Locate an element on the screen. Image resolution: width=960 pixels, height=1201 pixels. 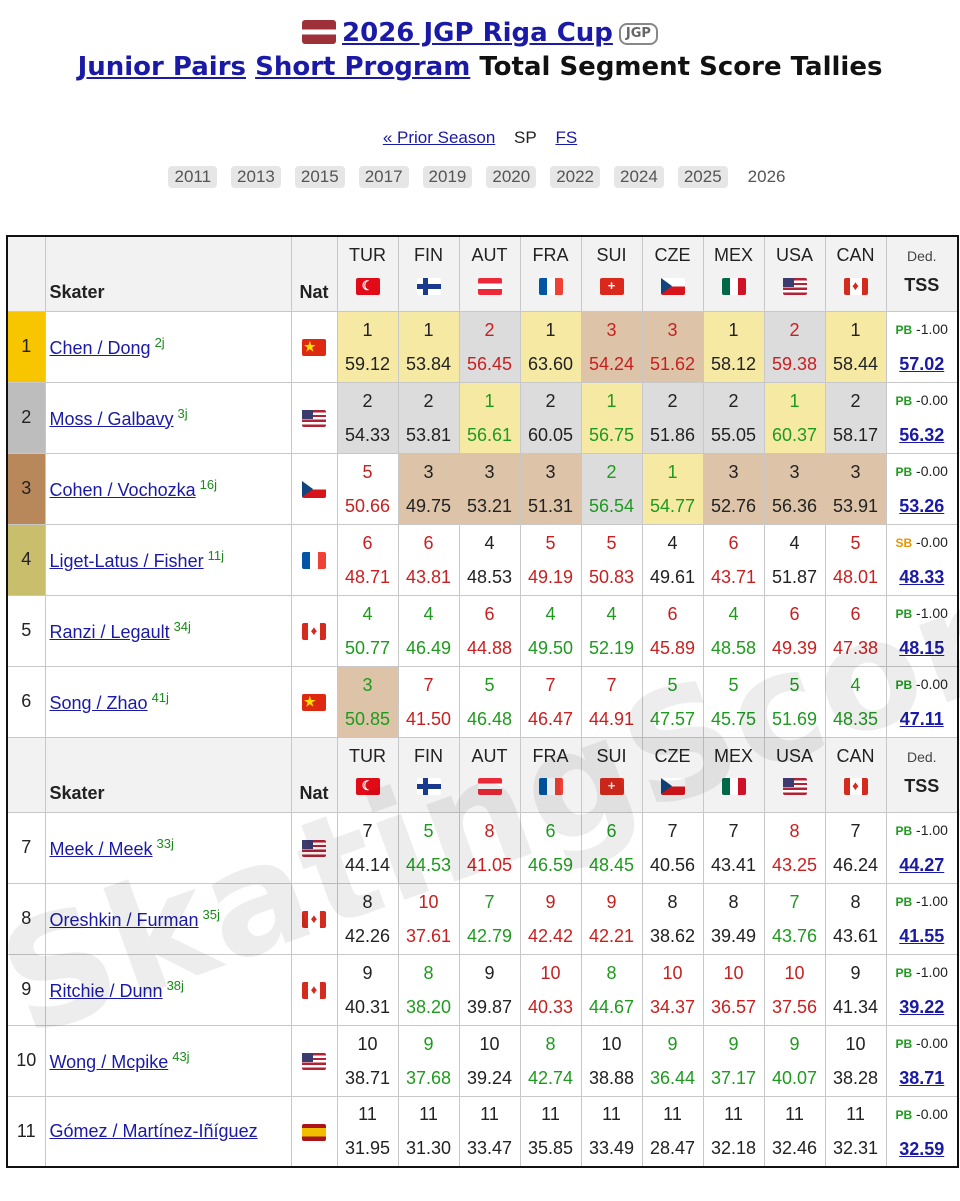
judge-total: 33.49 is located at coordinates (611, 1148).